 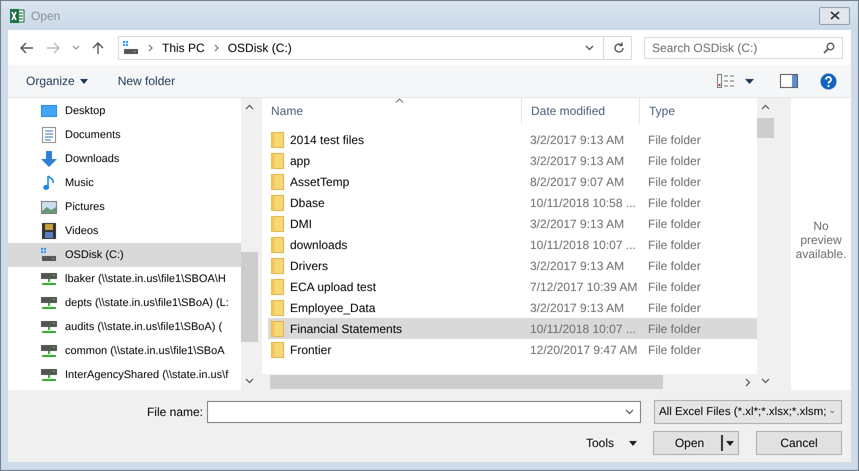 What do you see at coordinates (124, 351) in the screenshot?
I see `sidebar-item: common (\\state.in.us\file1\SBoA` at bounding box center [124, 351].